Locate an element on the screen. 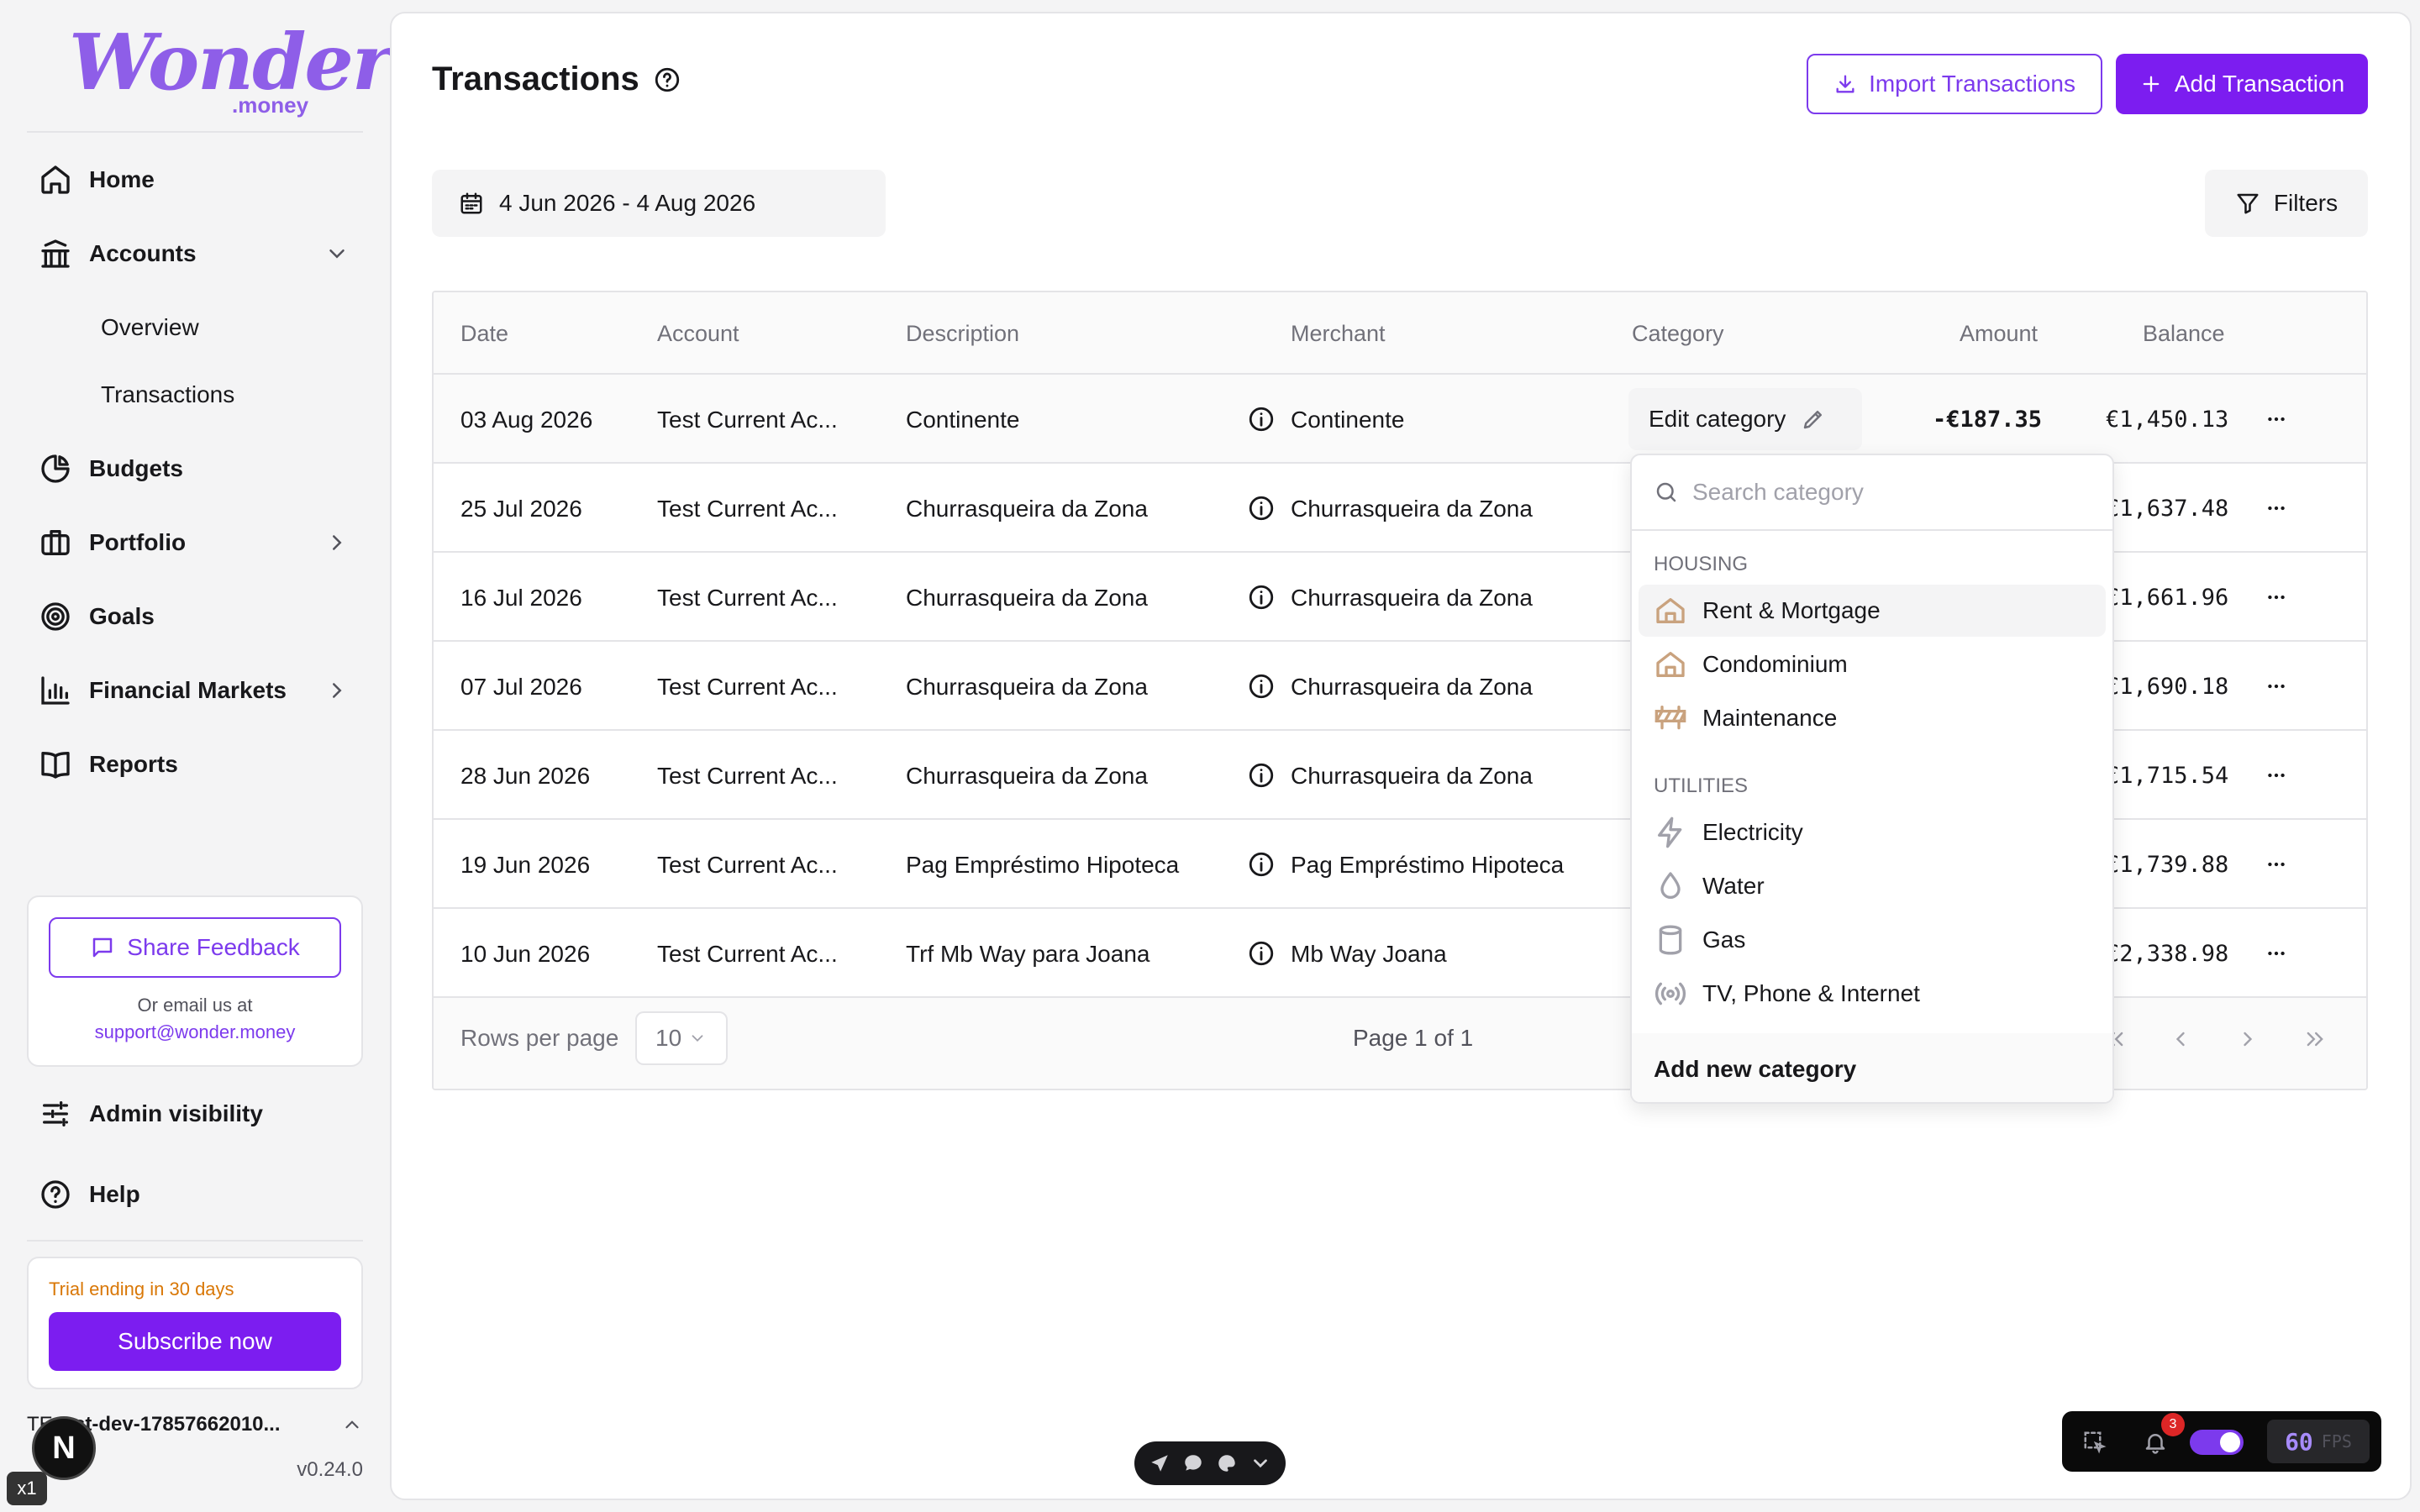  import-transactions-button: Import Transactions is located at coordinates (1954, 84).